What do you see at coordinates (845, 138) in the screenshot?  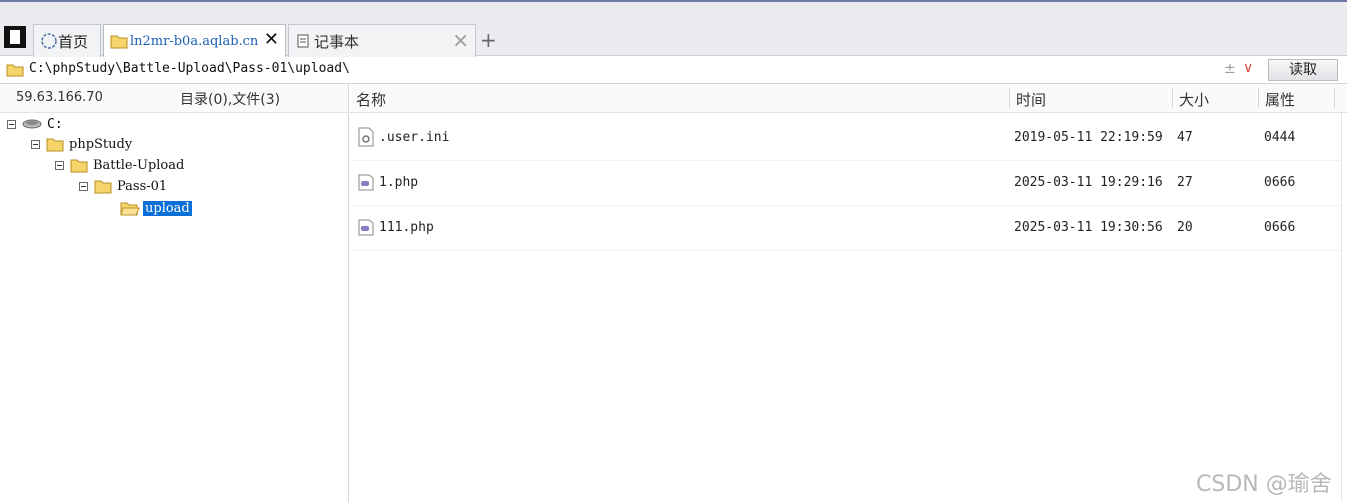 I see `file-row: .user.ini 2019-05-11 22:19:59 47 0444` at bounding box center [845, 138].